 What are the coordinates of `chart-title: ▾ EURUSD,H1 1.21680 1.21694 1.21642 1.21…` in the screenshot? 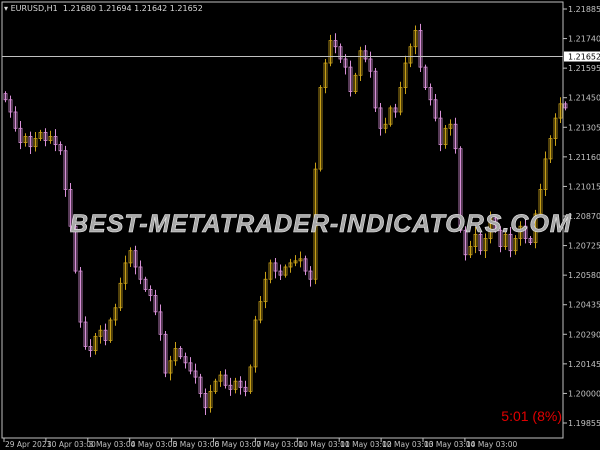 It's located at (103, 8).